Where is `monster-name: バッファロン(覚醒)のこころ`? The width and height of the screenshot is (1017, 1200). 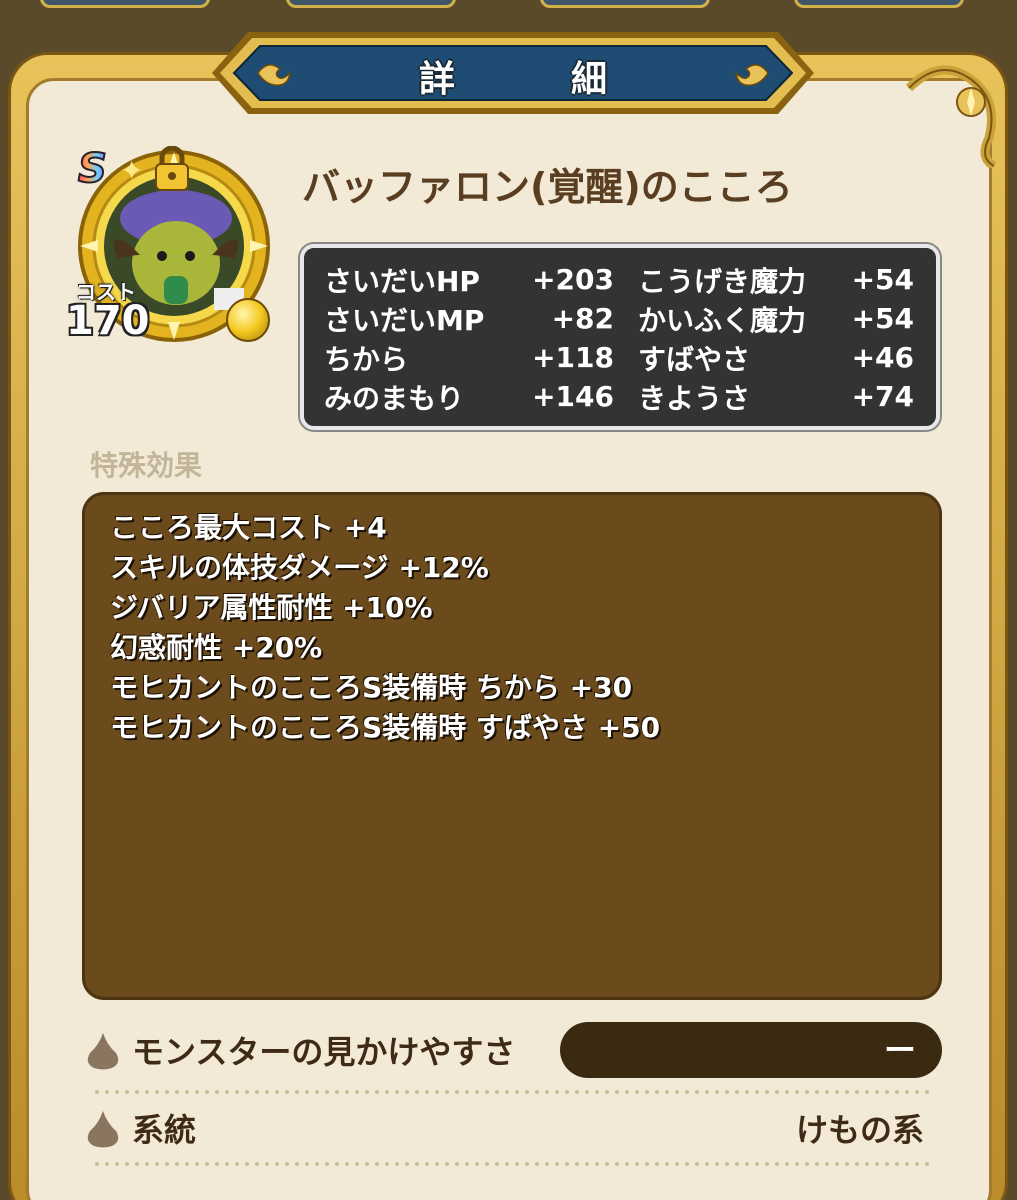 monster-name: バッファロン(覚醒)のこころ is located at coordinates (547, 187).